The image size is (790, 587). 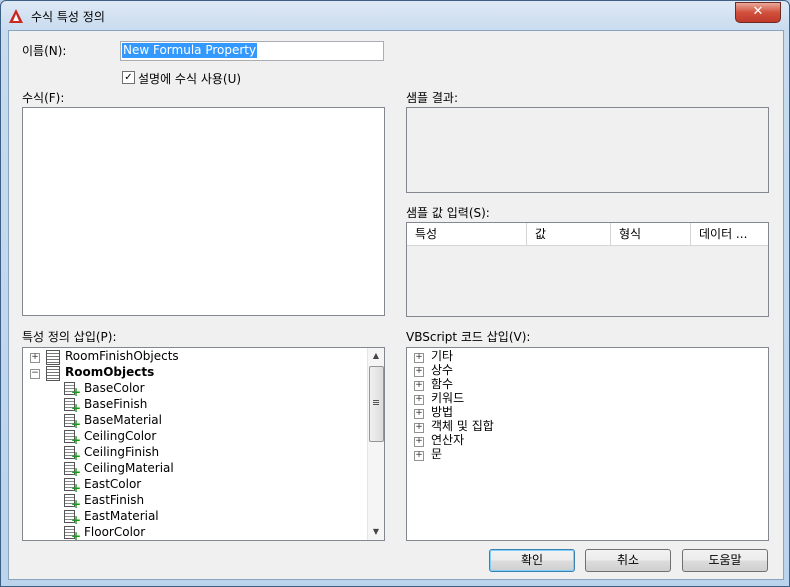 I want to click on vertical-scrollbar: ▲ ▼, so click(x=375, y=444).